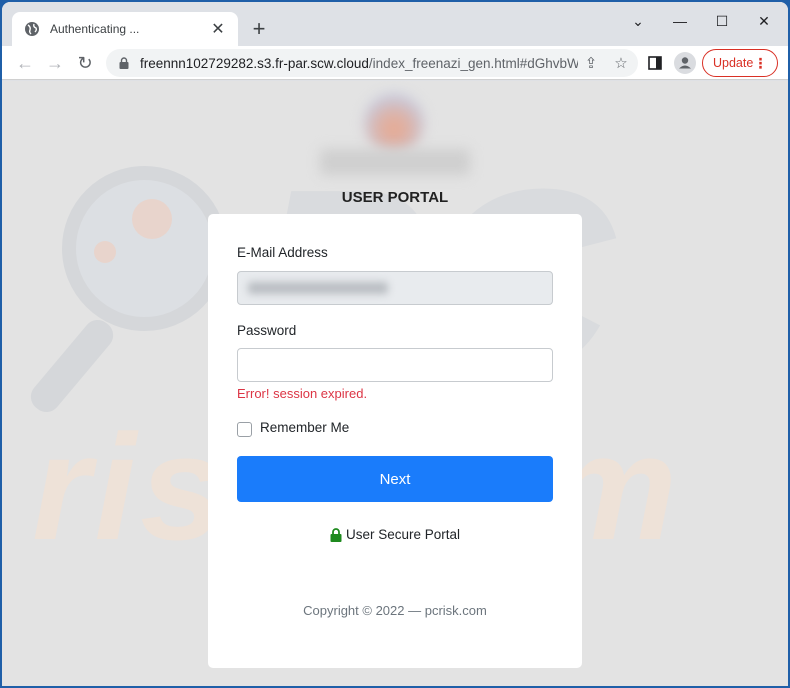 This screenshot has height=688, width=790. What do you see at coordinates (395, 479) in the screenshot?
I see `next-button: Next` at bounding box center [395, 479].